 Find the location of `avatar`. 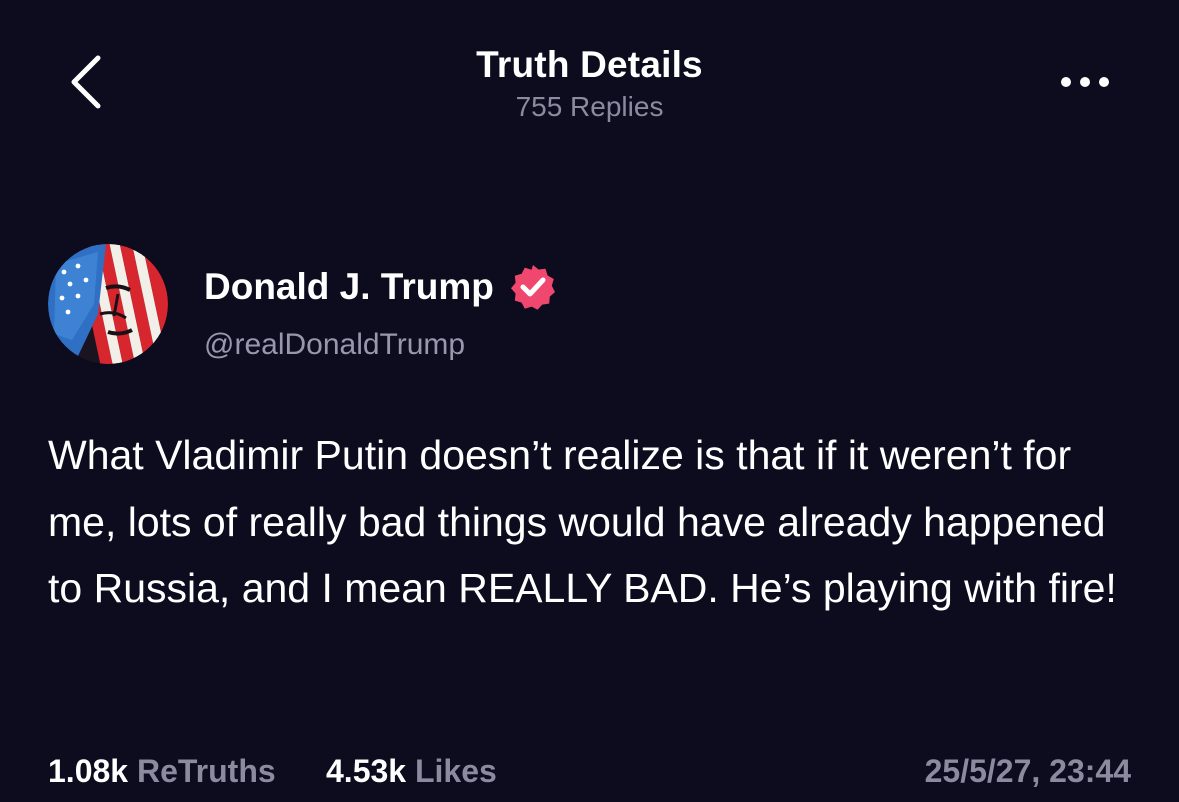

avatar is located at coordinates (108, 304).